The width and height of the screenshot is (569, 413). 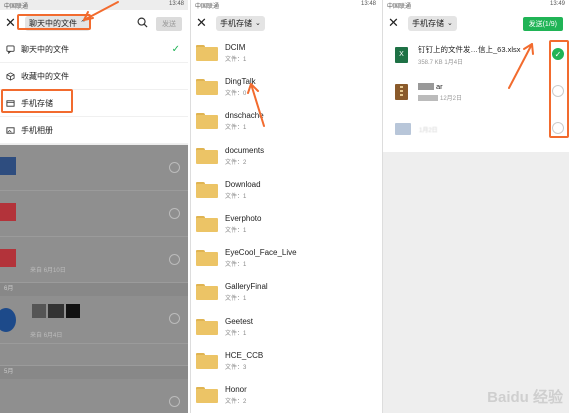 What do you see at coordinates (53, 23) in the screenshot?
I see `source-dropdown-label: 聊天中的文件` at bounding box center [53, 23].